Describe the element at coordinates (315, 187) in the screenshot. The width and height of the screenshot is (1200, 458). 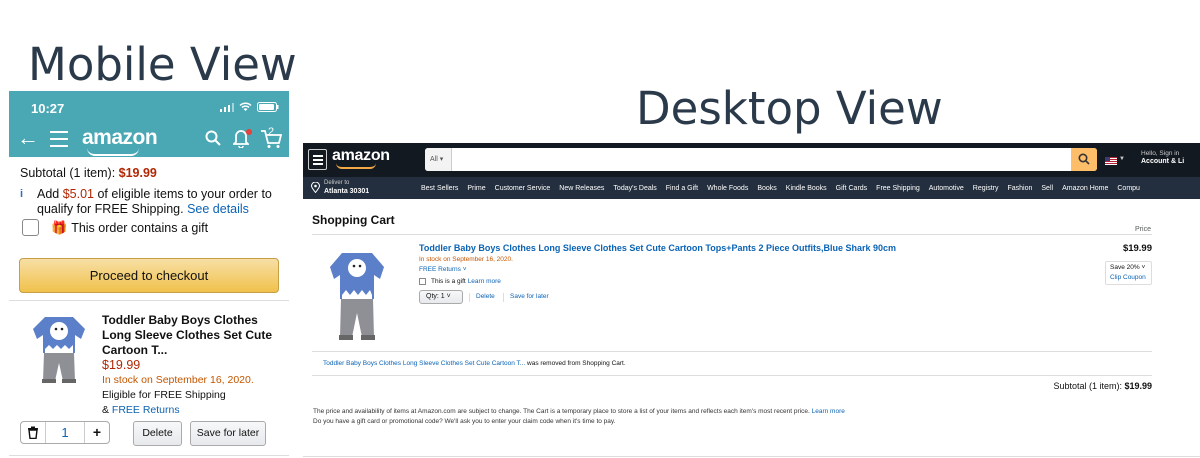
I see `location-pin-icon` at that location.